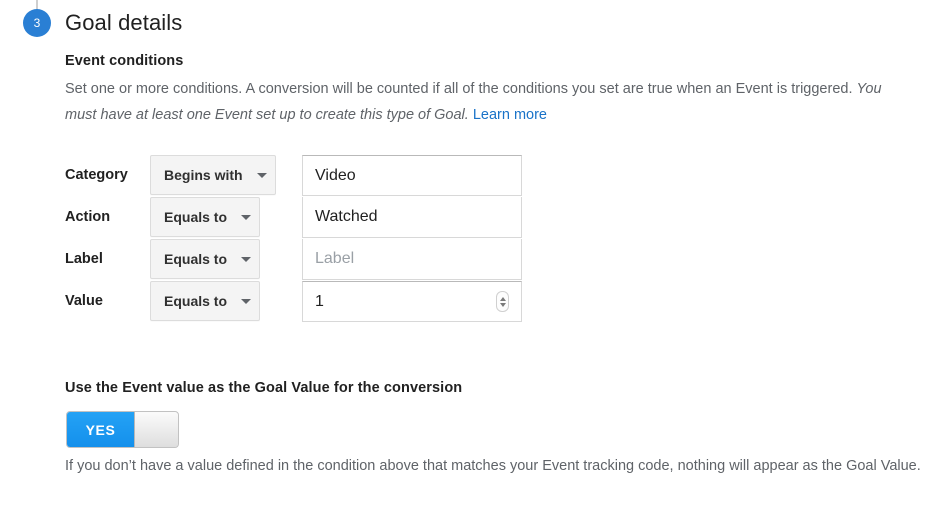  Describe the element at coordinates (412, 217) in the screenshot. I see `condition-value-input-action: Watched` at that location.